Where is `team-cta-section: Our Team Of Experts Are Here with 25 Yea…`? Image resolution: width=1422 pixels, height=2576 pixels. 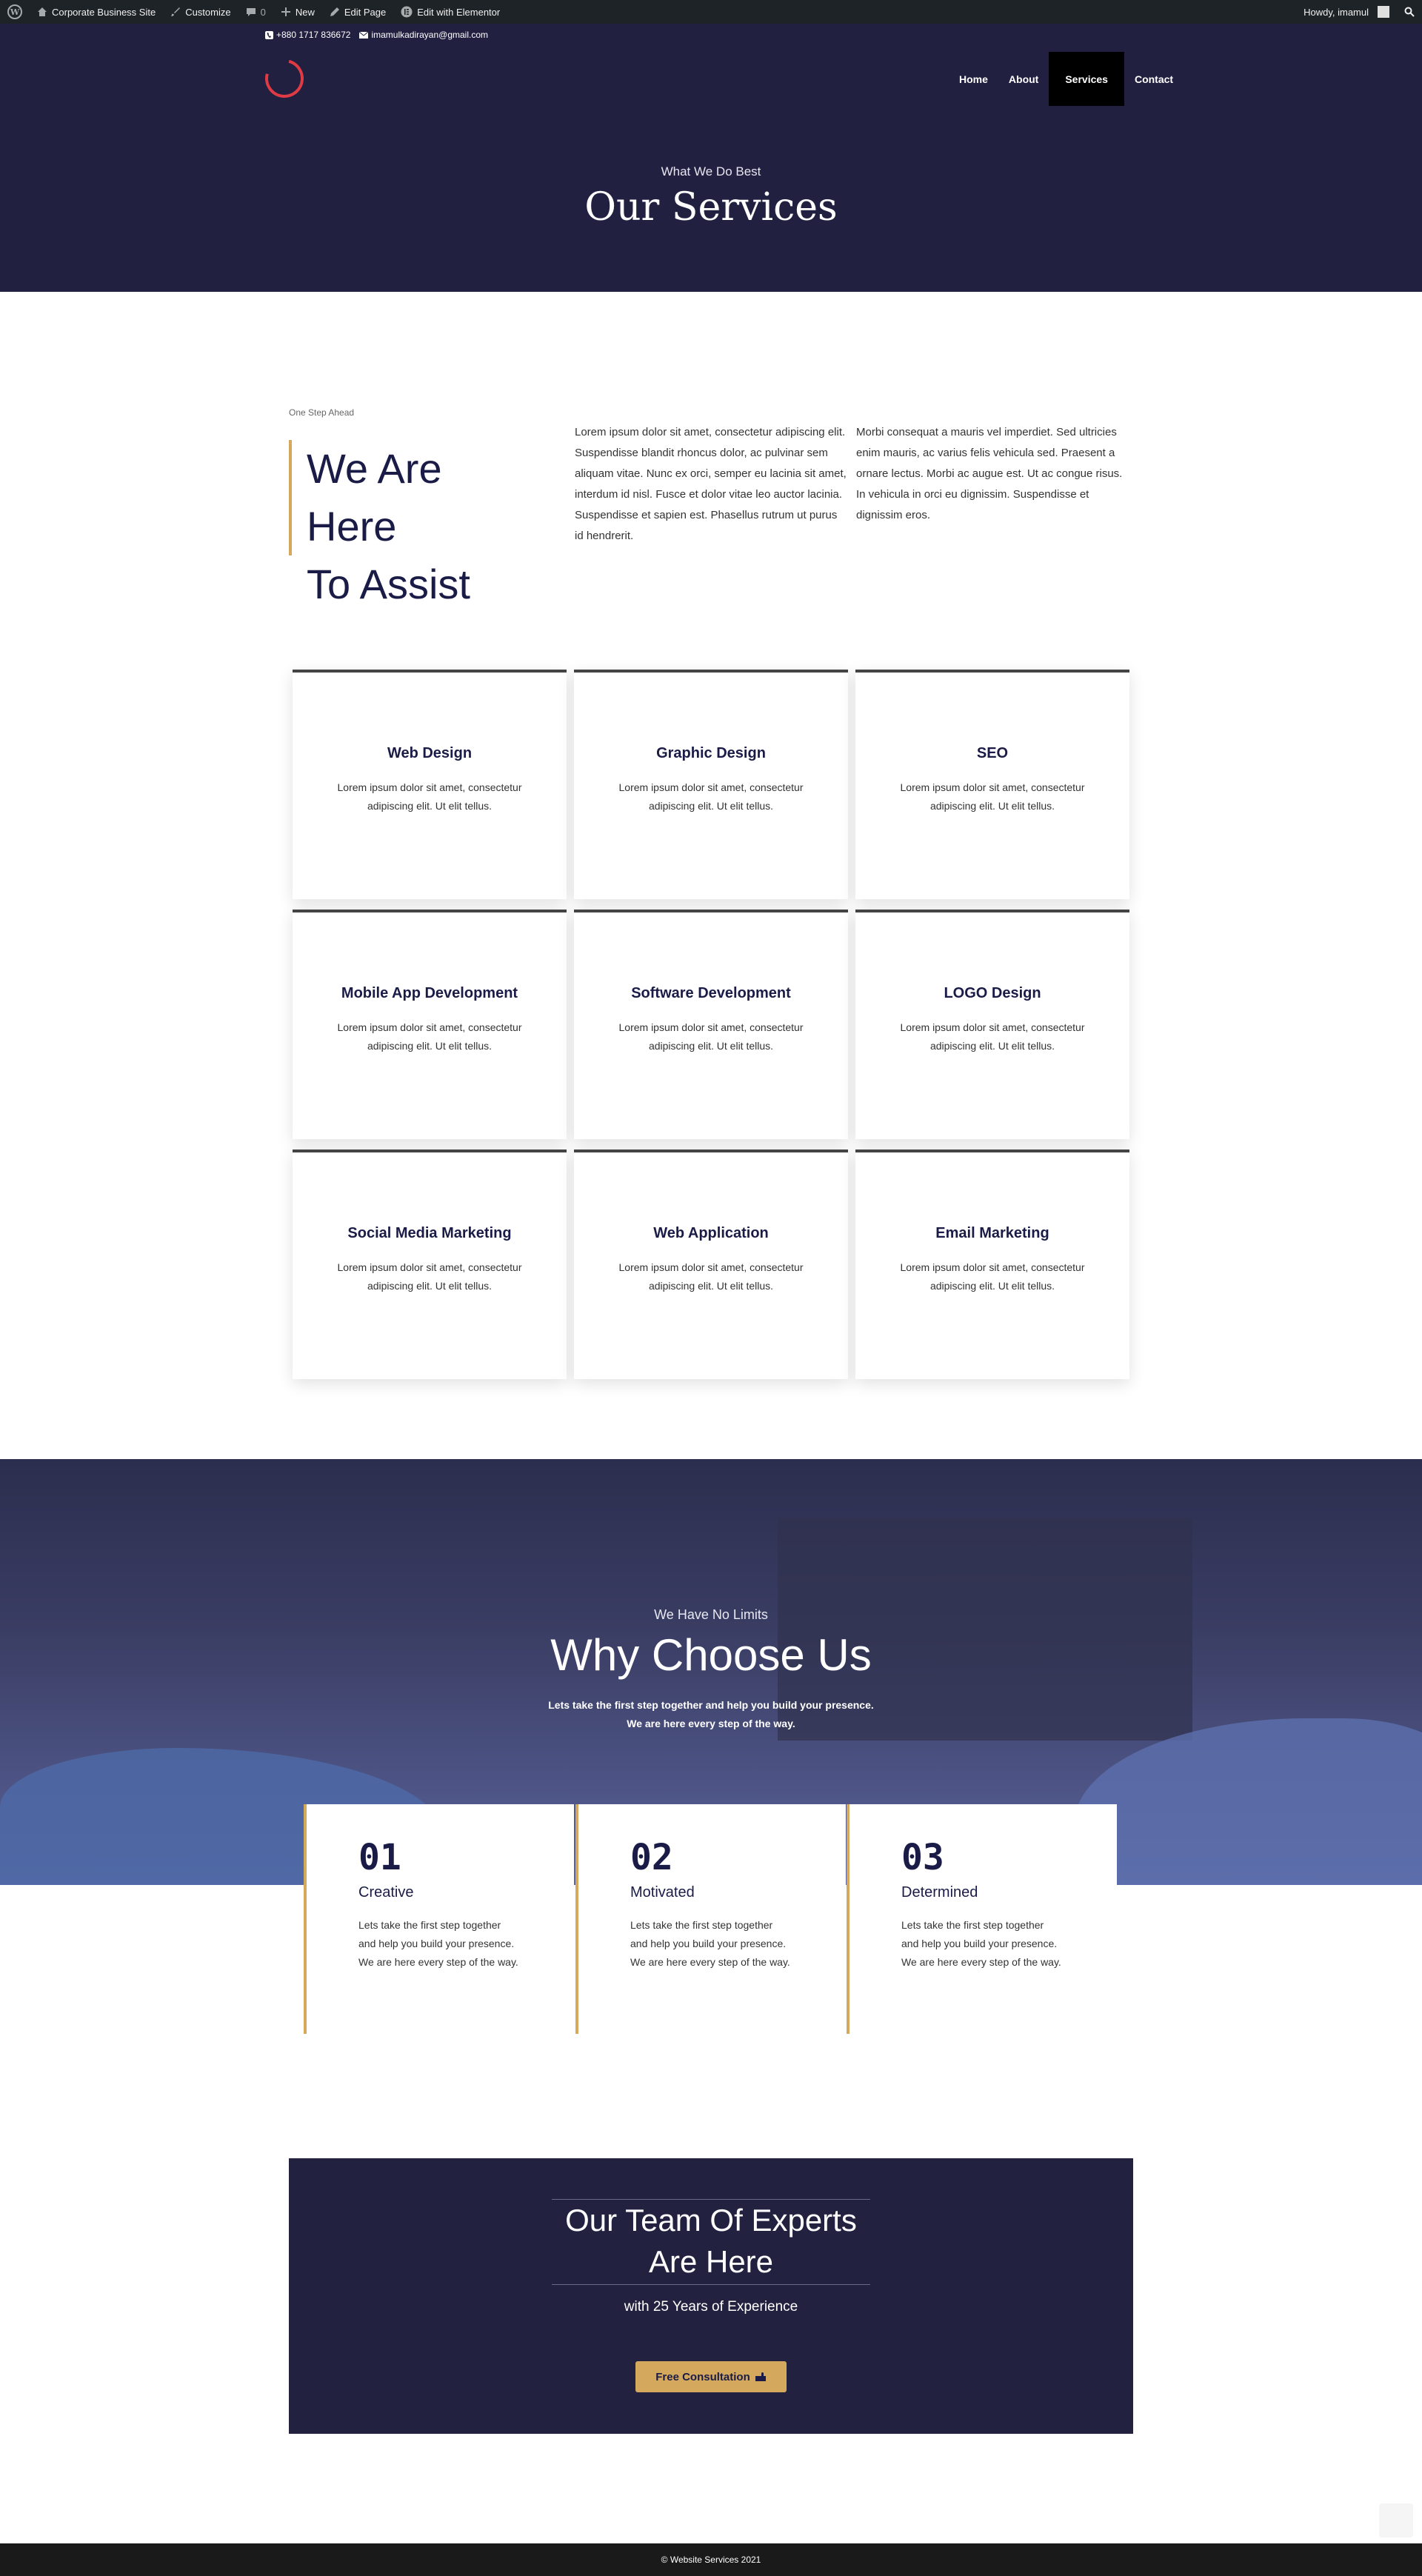 team-cta-section: Our Team Of Experts Are Here with 25 Yea… is located at coordinates (711, 2296).